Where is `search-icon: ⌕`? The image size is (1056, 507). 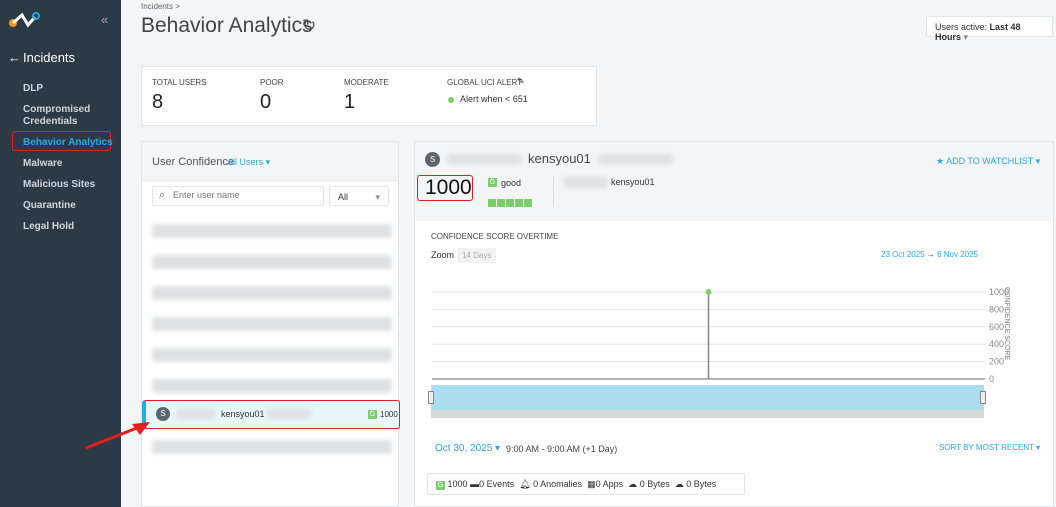 search-icon: ⌕ is located at coordinates (162, 195).